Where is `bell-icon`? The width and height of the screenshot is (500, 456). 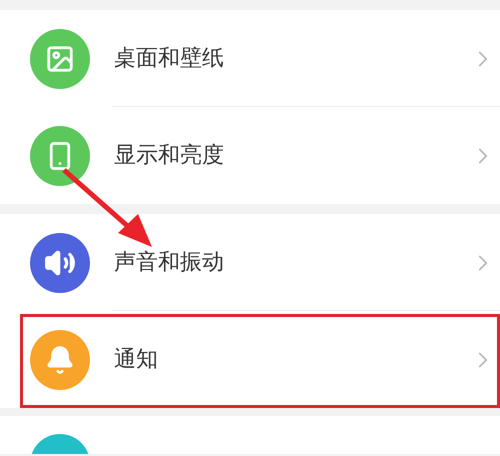 bell-icon is located at coordinates (60, 359).